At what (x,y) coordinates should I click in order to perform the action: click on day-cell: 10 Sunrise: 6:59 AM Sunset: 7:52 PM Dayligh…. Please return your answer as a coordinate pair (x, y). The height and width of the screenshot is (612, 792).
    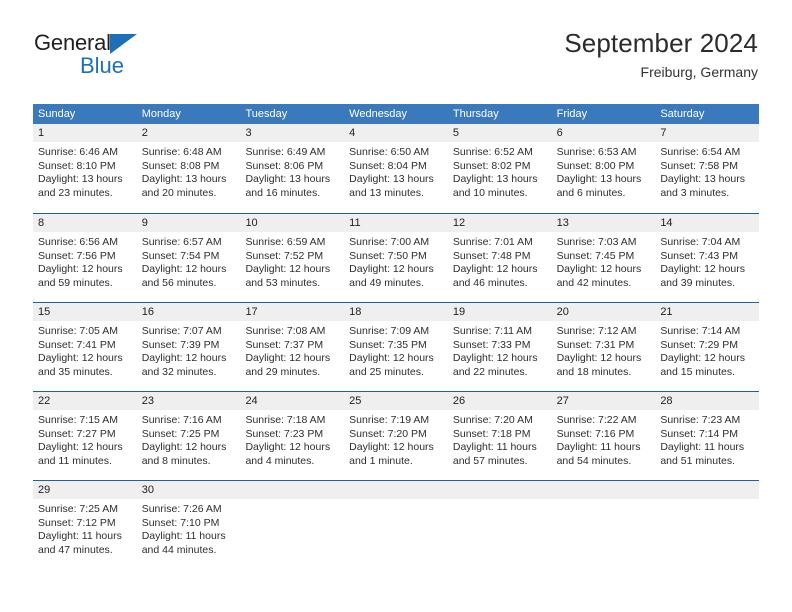
    Looking at the image, I should click on (292, 258).